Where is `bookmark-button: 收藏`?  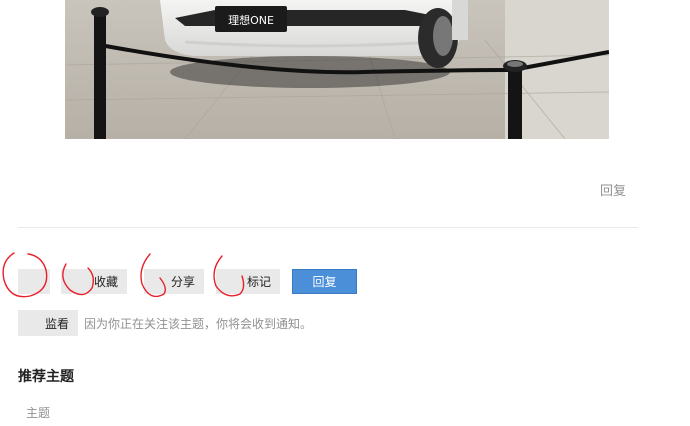 bookmark-button: 收藏 is located at coordinates (94, 281).